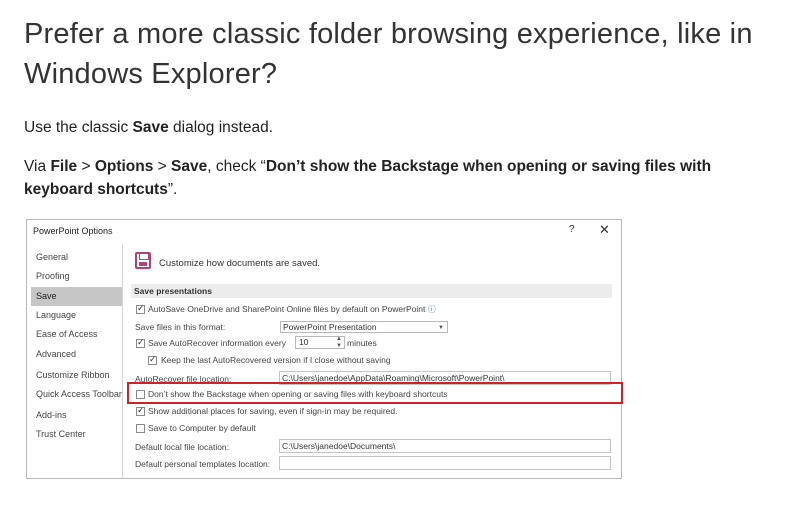 This screenshot has width=808, height=508. I want to click on help-button: ?, so click(572, 229).